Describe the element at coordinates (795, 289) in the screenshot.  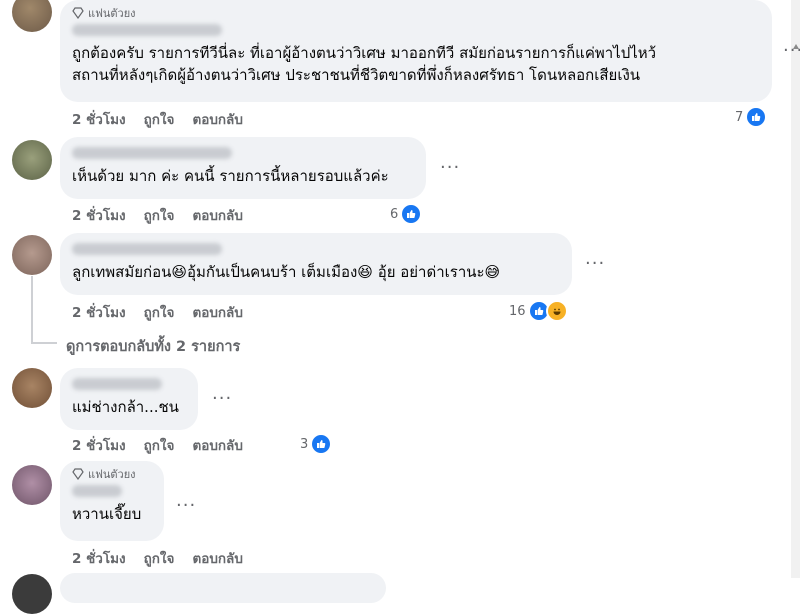
I see `scrollbar` at that location.